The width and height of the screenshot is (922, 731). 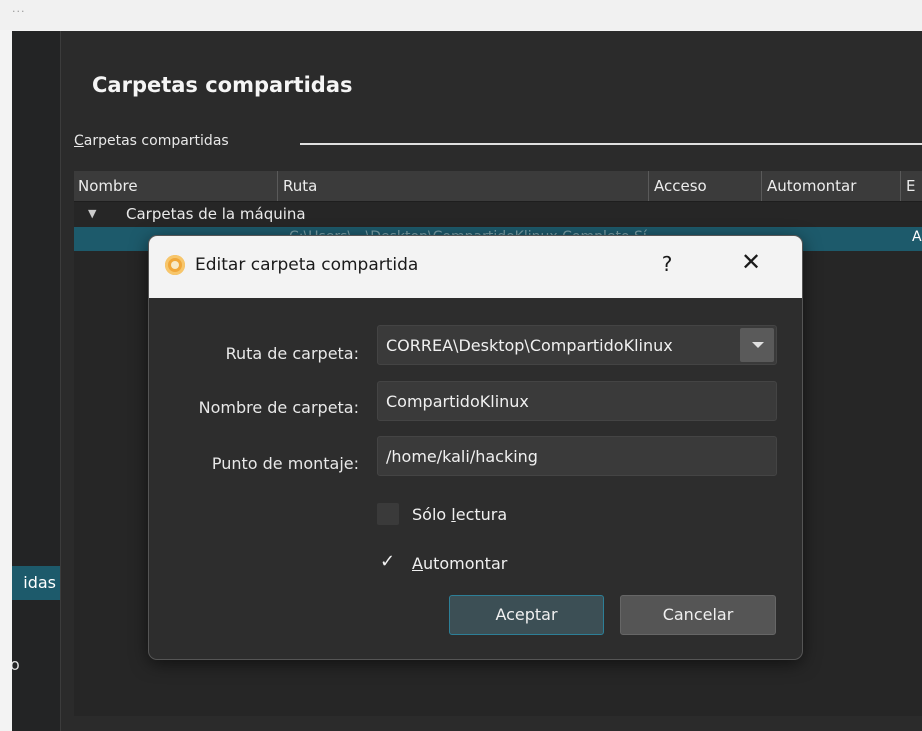 What do you see at coordinates (526, 615) in the screenshot?
I see `accept-button: Aceptar` at bounding box center [526, 615].